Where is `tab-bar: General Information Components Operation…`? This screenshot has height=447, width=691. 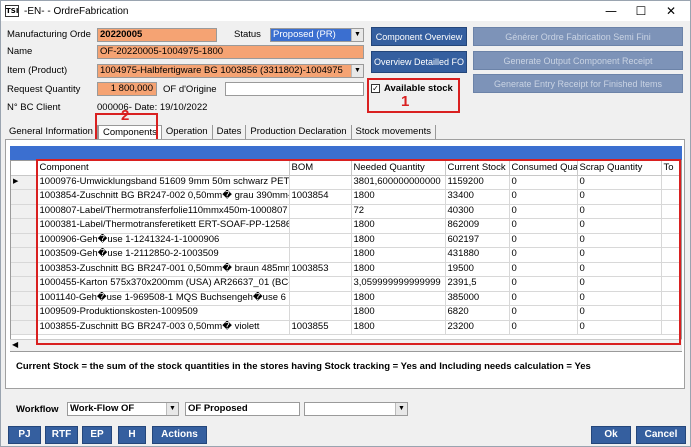
tab-bar: General Information Components Operation… is located at coordinates (221, 132).